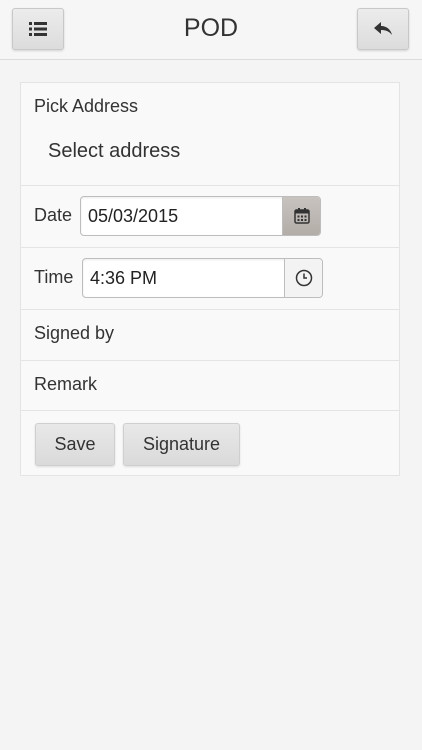  I want to click on save-button: Save, so click(75, 444).